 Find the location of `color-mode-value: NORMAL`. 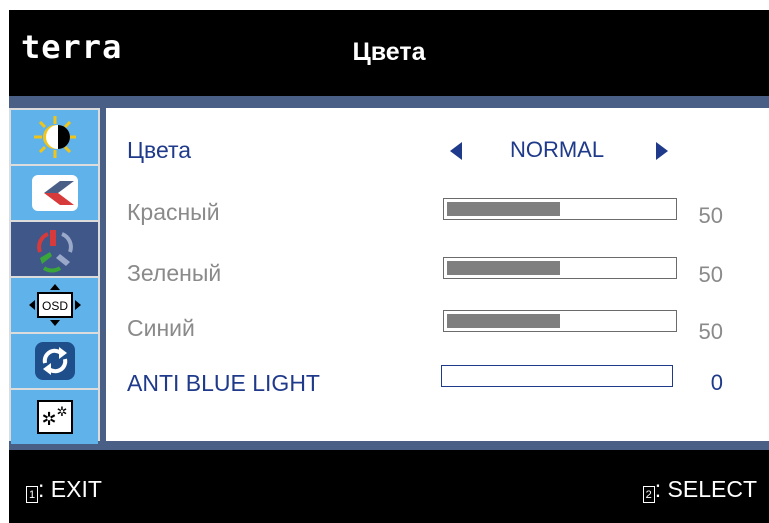

color-mode-value: NORMAL is located at coordinates (557, 150).